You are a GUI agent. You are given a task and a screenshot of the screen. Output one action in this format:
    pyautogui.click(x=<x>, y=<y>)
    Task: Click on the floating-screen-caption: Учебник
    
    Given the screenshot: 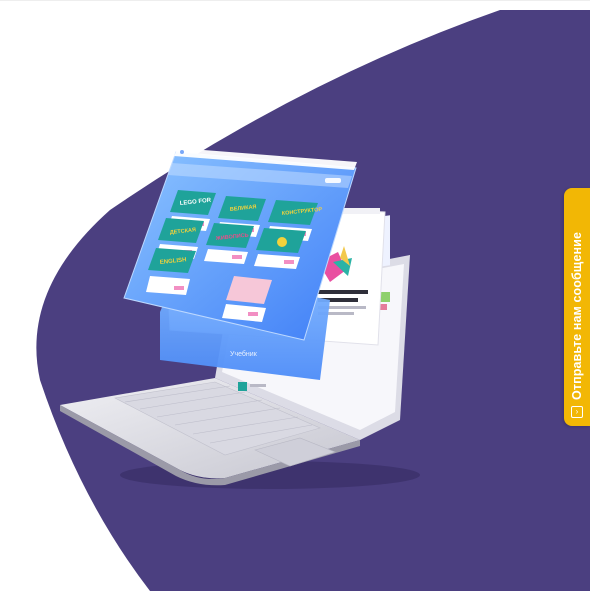 What is the action you would take?
    pyautogui.click(x=244, y=354)
    